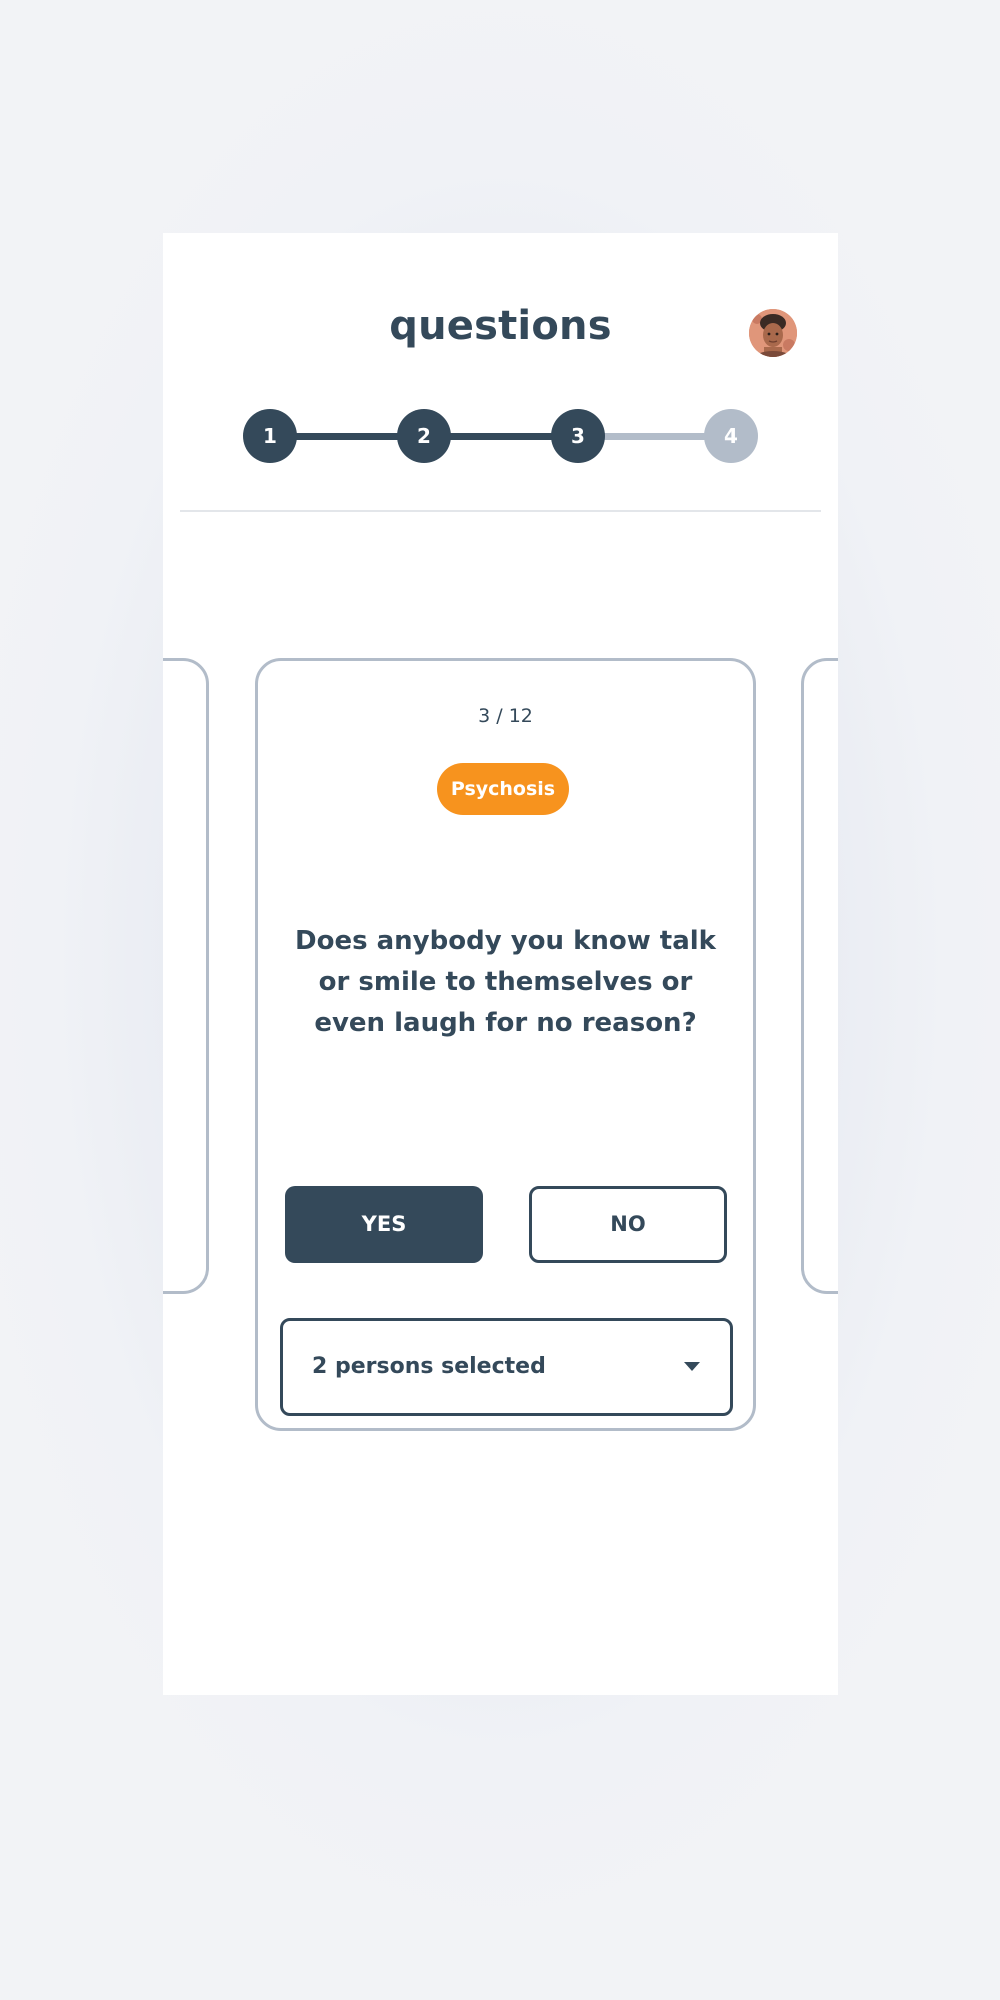 The height and width of the screenshot is (2000, 1000). What do you see at coordinates (270, 436) in the screenshot?
I see `step-1: 1` at bounding box center [270, 436].